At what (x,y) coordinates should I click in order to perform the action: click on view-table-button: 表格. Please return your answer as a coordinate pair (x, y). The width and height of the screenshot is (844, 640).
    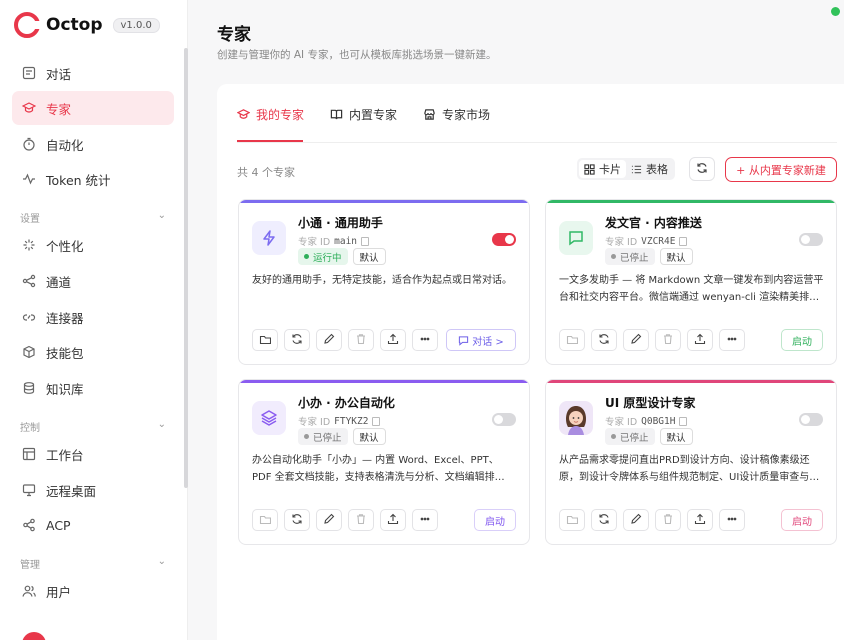
    Looking at the image, I should click on (649, 169).